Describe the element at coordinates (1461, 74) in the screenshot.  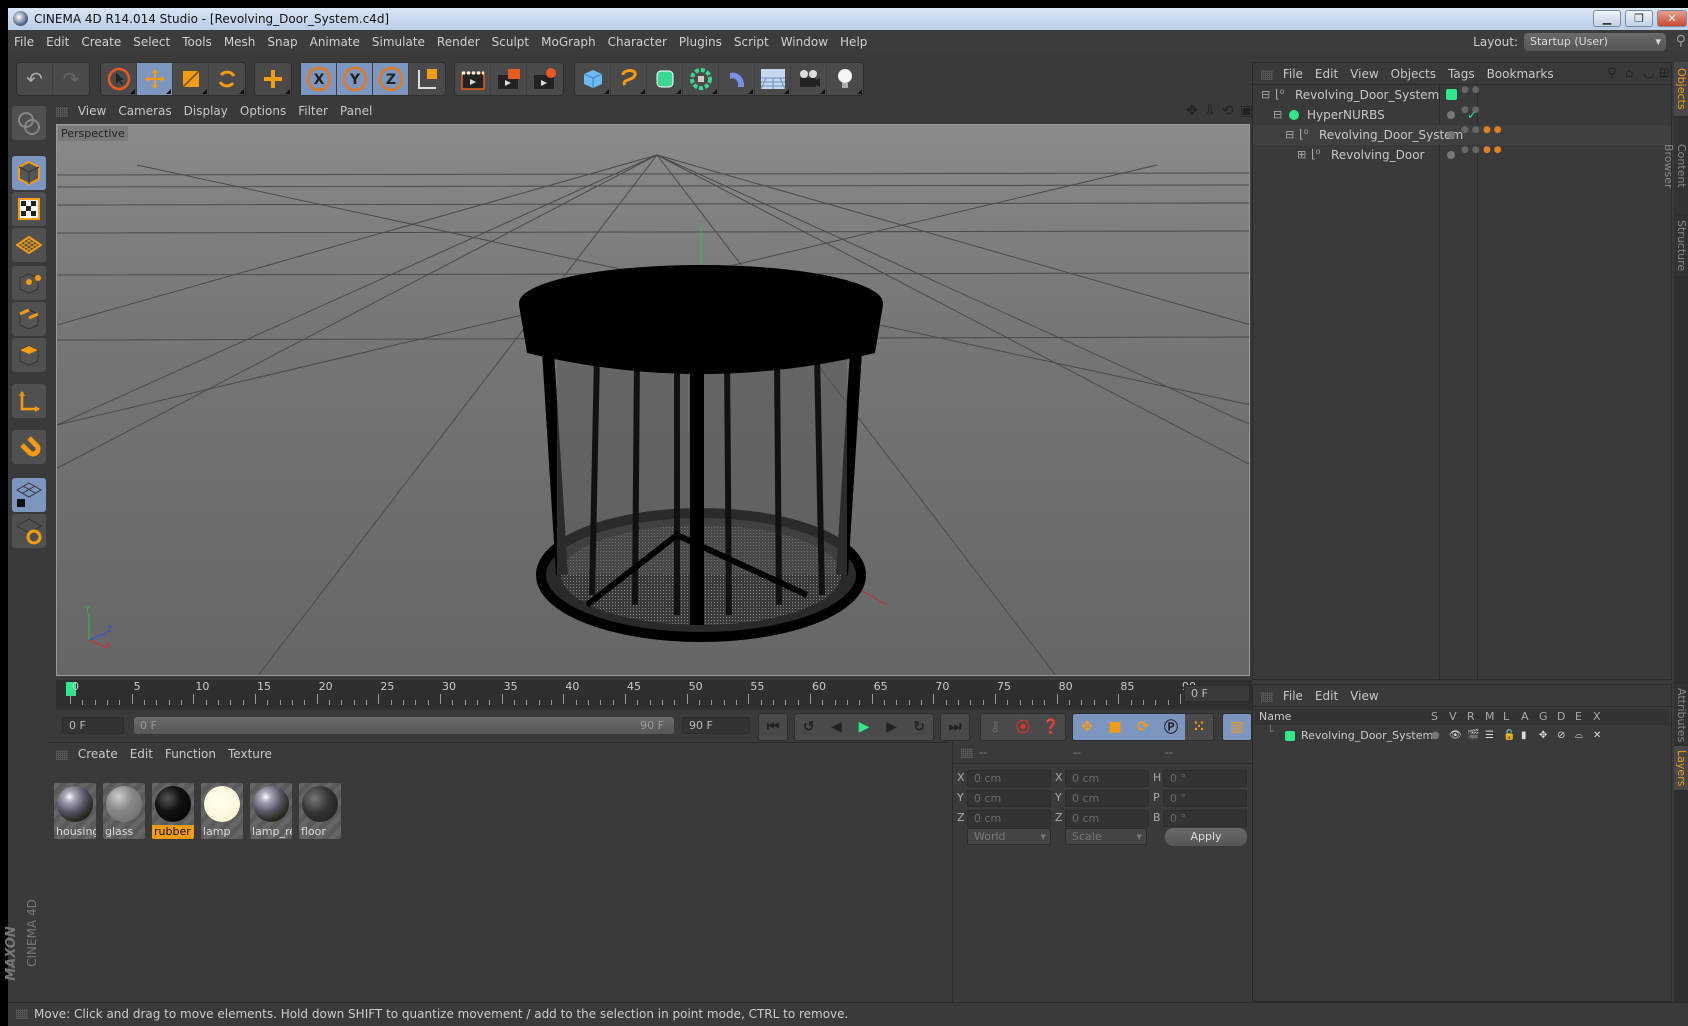
I see `object-menu-tags: Tags` at that location.